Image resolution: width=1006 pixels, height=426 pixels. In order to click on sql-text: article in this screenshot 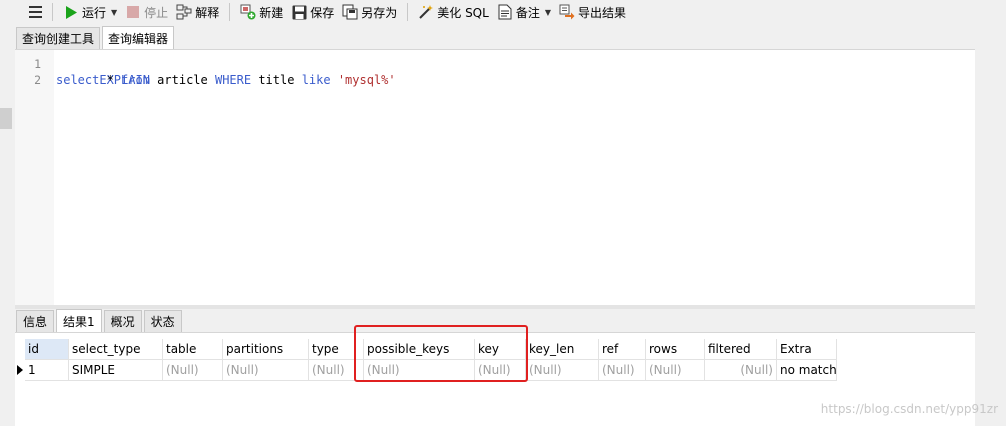, I will do `click(182, 80)`.